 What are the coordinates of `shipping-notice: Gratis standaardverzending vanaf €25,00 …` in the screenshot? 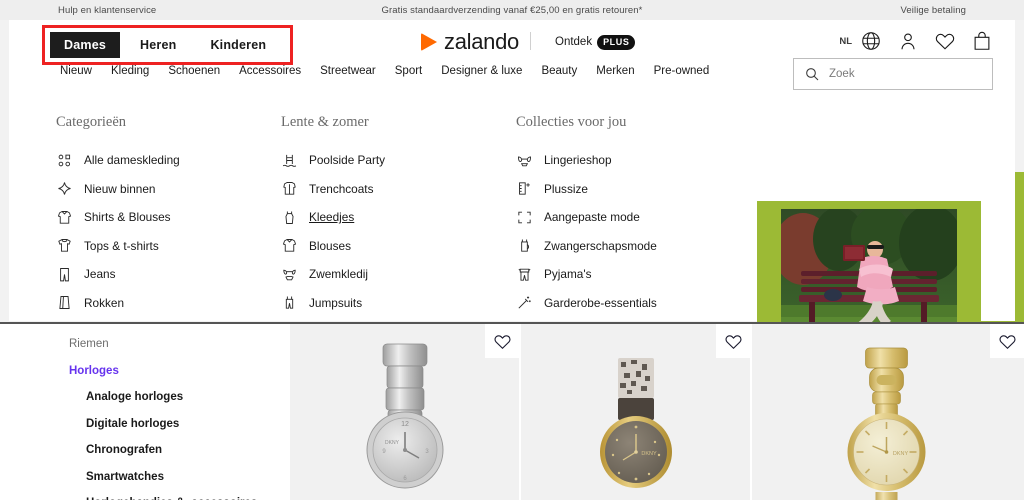 It's located at (512, 10).